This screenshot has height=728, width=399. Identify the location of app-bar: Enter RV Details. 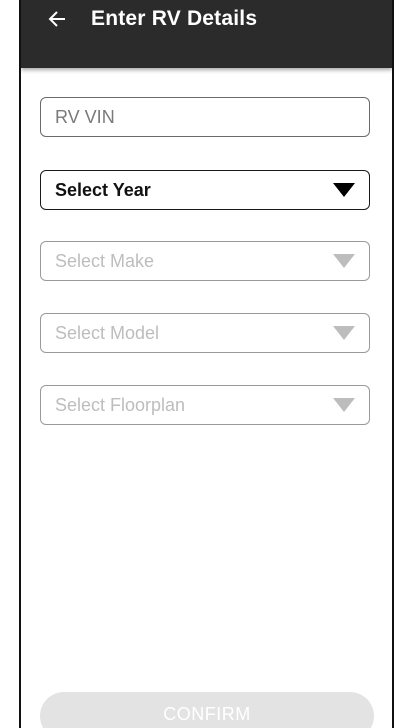
(206, 34).